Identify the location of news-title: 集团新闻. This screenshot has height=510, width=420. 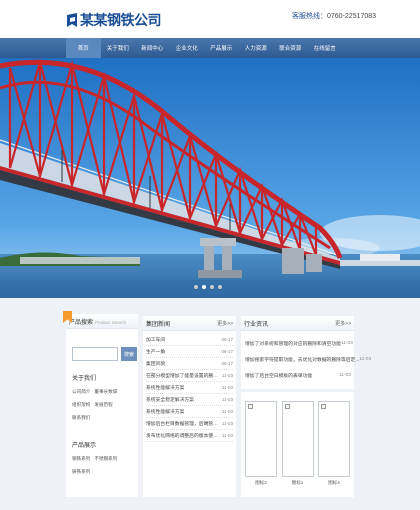
(158, 324).